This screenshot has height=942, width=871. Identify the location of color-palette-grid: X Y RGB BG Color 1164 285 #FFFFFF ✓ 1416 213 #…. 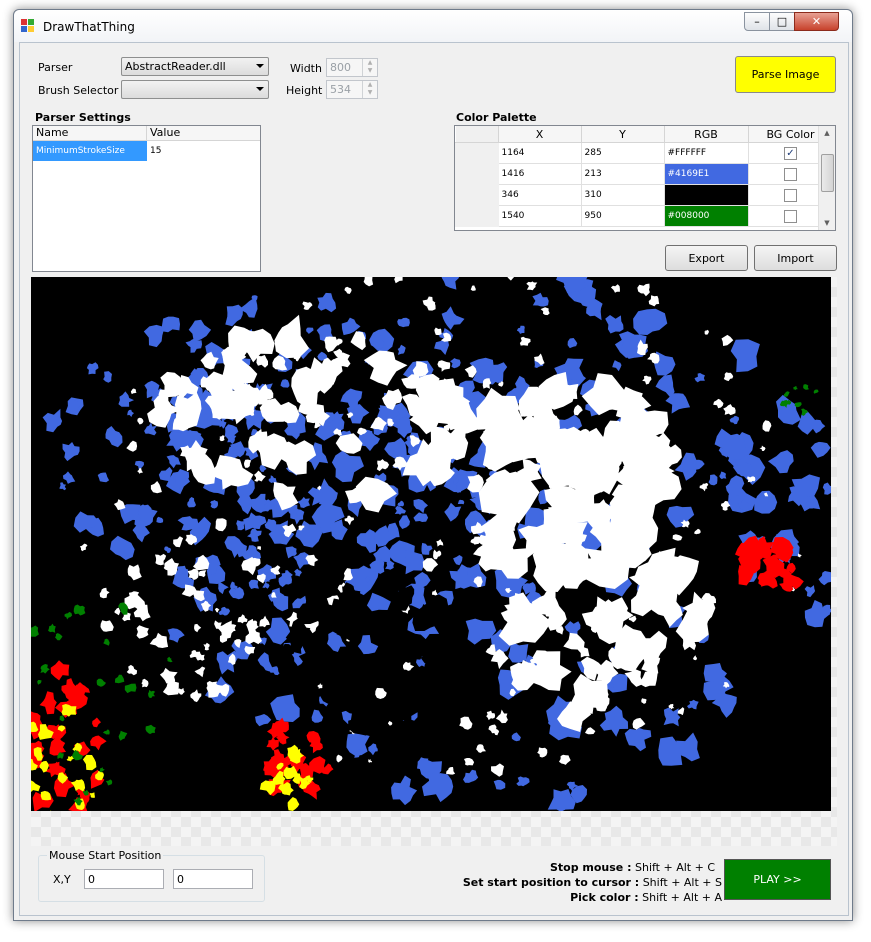
(645, 178).